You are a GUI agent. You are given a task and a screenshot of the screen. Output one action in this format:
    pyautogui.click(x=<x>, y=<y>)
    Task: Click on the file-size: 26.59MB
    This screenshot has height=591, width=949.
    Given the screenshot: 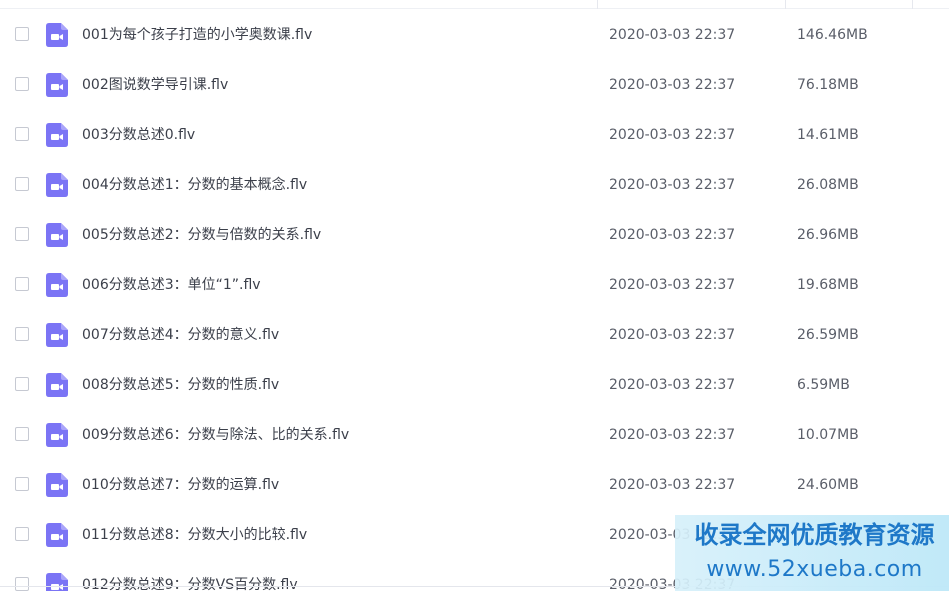 What is the action you would take?
    pyautogui.click(x=828, y=335)
    